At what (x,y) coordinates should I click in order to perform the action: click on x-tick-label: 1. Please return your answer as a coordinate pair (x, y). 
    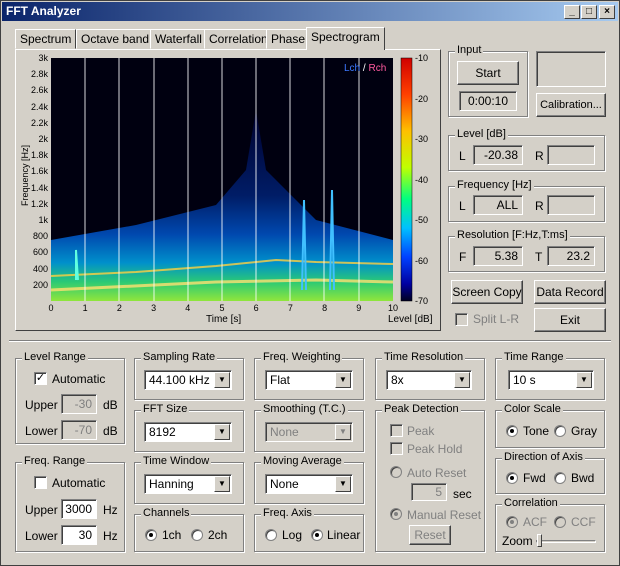
    Looking at the image, I should click on (85, 308).